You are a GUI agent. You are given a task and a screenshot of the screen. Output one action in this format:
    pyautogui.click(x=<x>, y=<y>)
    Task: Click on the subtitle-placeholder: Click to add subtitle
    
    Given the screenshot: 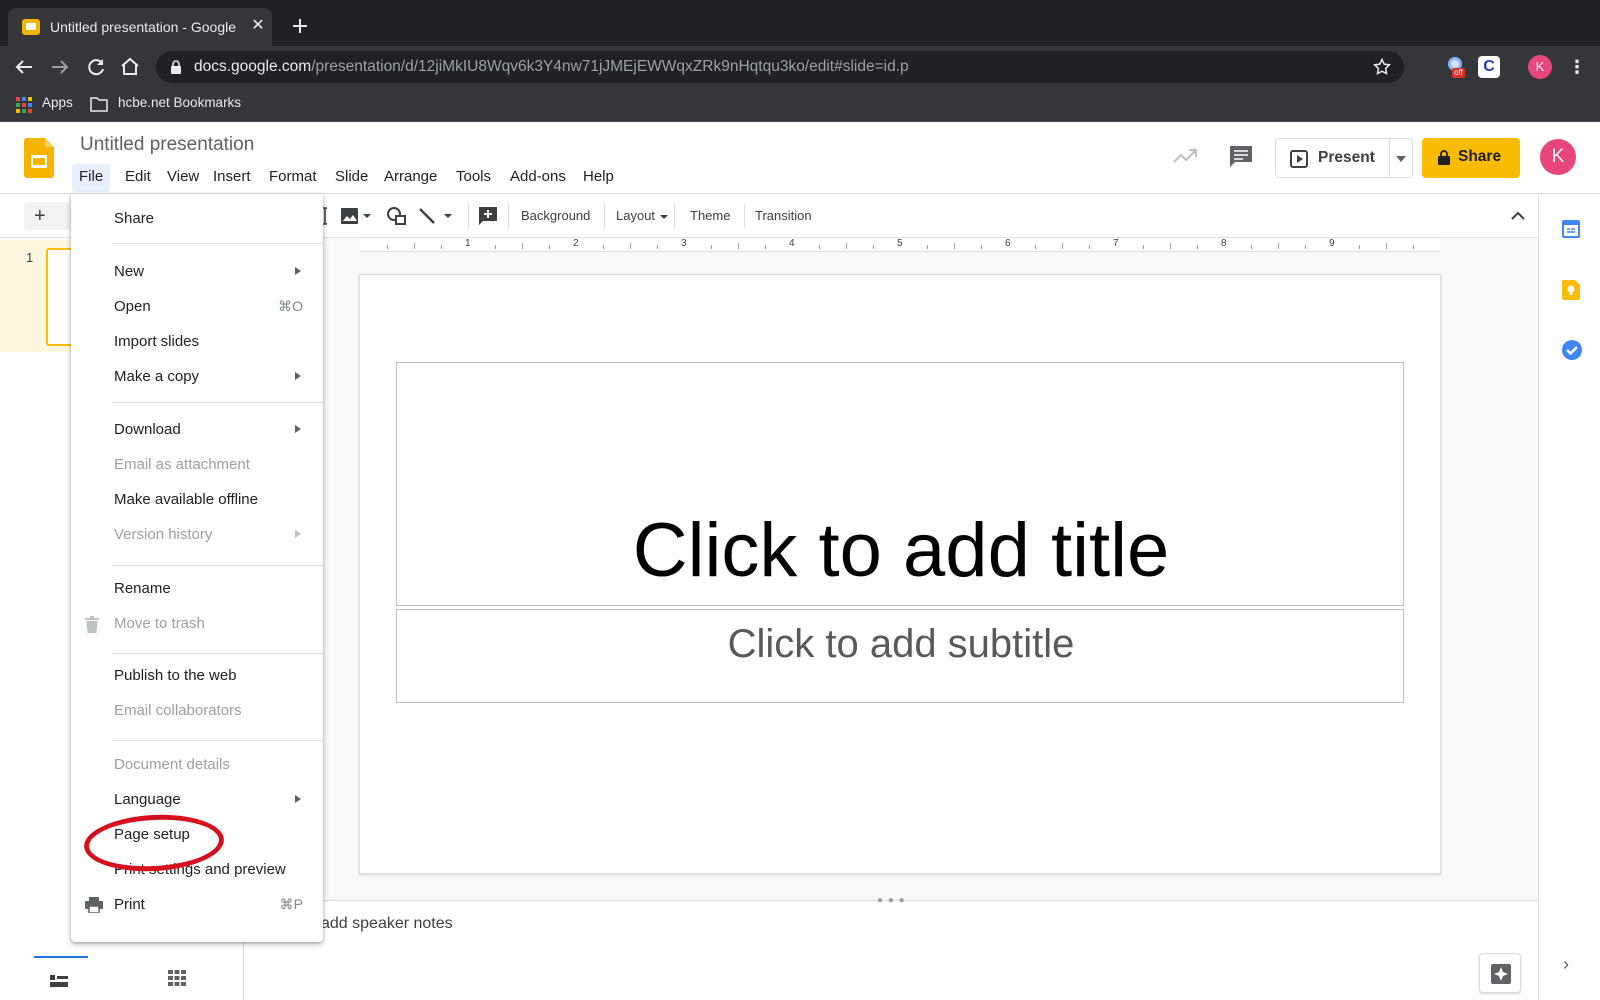 What is the action you would take?
    pyautogui.click(x=900, y=656)
    